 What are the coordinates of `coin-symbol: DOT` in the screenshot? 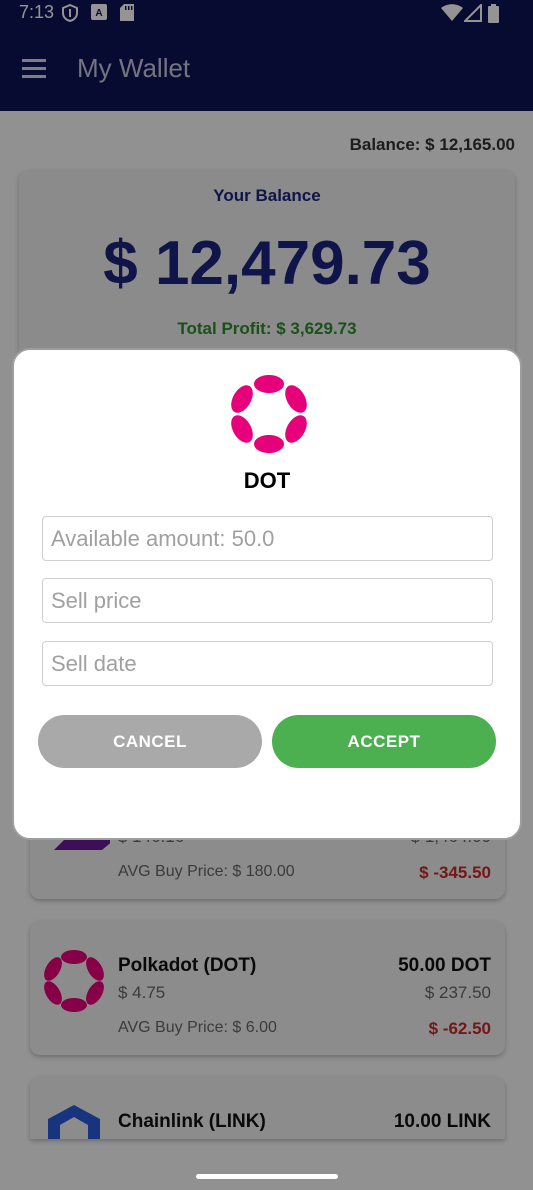 It's located at (267, 480).